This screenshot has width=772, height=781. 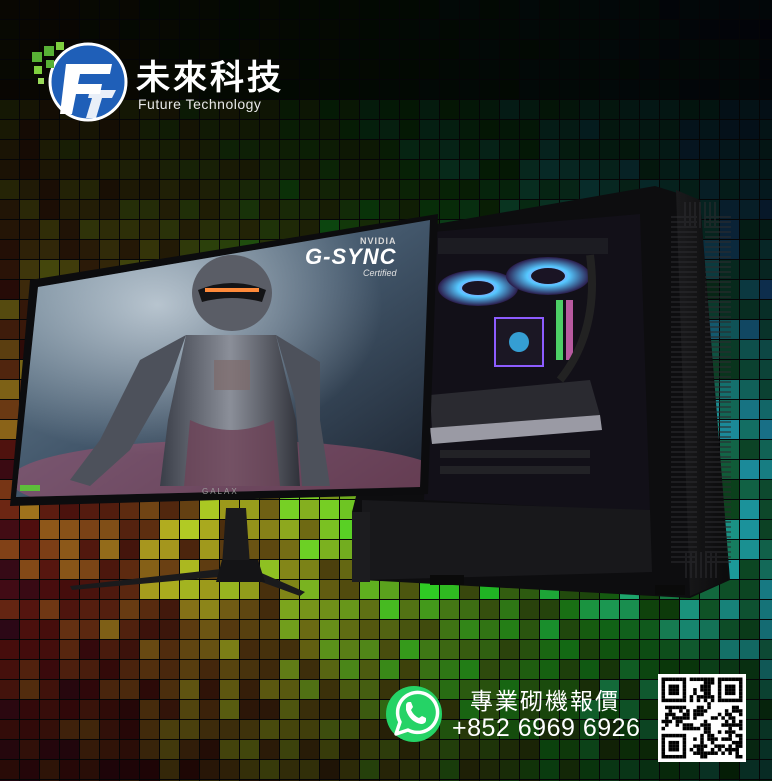 I want to click on logo-subtitle: Future Technology, so click(x=200, y=104).